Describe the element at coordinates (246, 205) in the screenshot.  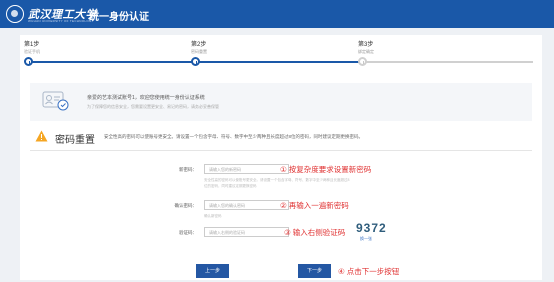
I see `confirm-password-input: 请输入您的确认密码` at that location.